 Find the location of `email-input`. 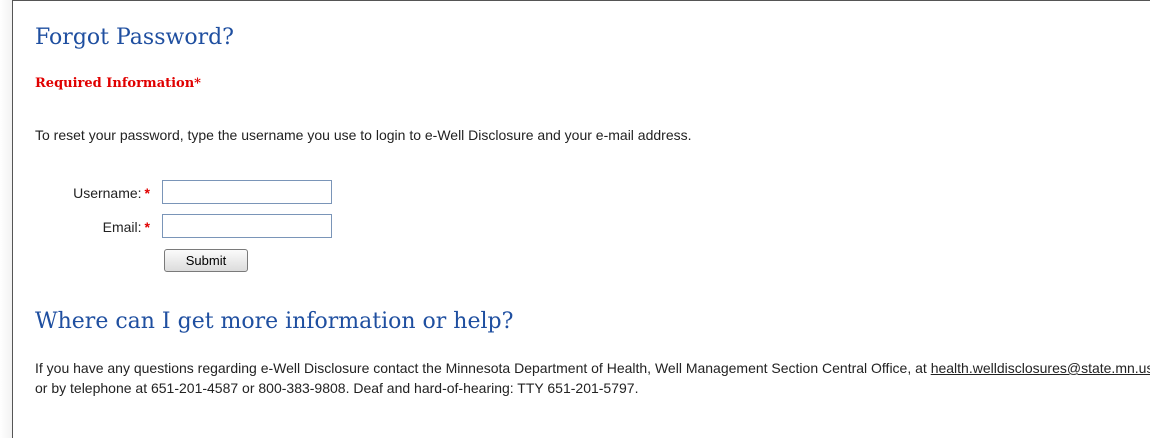

email-input is located at coordinates (247, 226).